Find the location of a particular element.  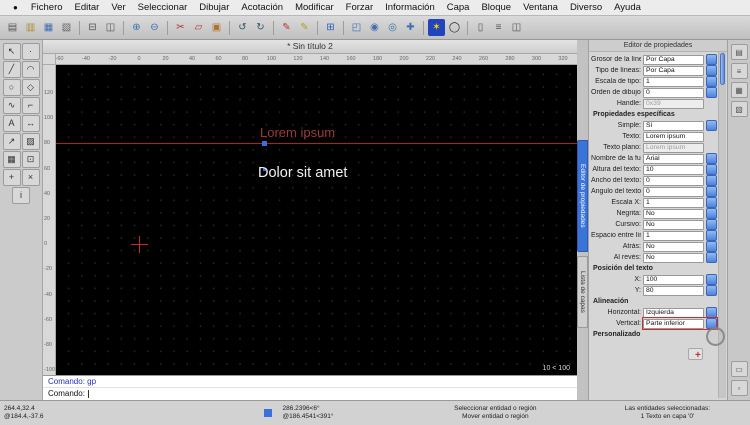

select-arrow-tool: ↖ is located at coordinates (11, 51).